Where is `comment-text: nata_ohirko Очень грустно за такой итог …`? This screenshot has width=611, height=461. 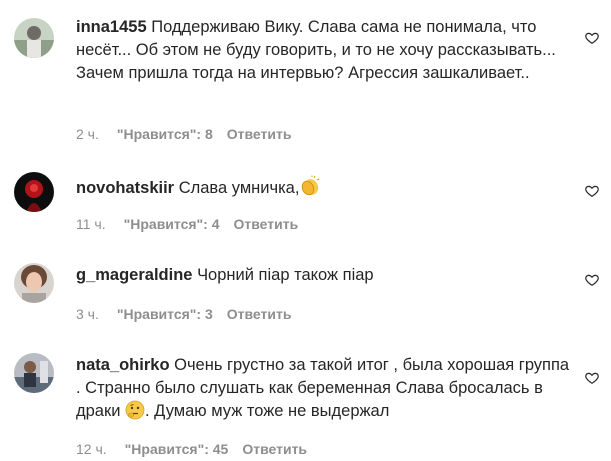
comment-text: nata_ohirko Очень грустно за такой итог … is located at coordinates (325, 390).